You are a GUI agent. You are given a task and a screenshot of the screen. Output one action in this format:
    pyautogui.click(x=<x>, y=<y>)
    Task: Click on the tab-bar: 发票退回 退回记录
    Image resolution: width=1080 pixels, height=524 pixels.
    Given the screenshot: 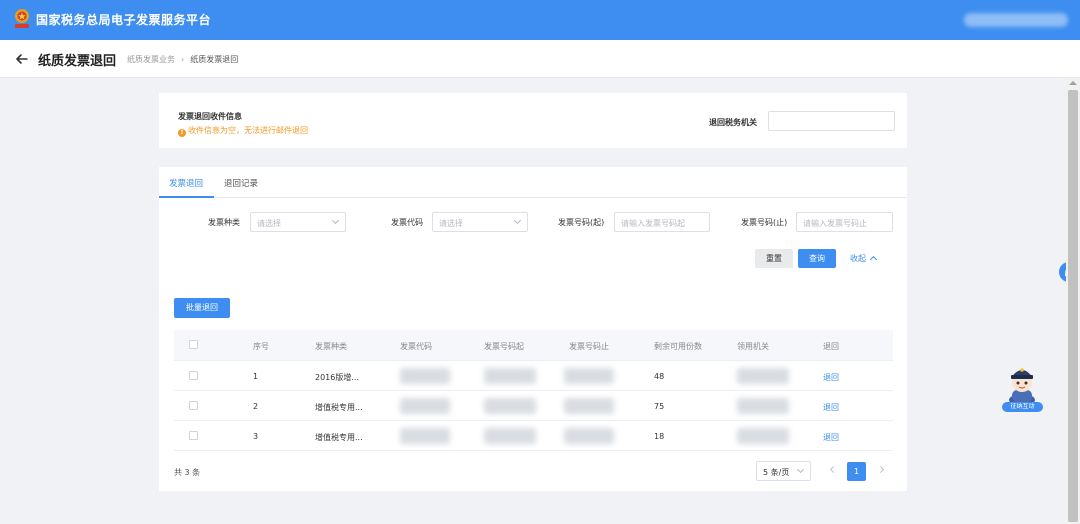 What is the action you would take?
    pyautogui.click(x=533, y=182)
    